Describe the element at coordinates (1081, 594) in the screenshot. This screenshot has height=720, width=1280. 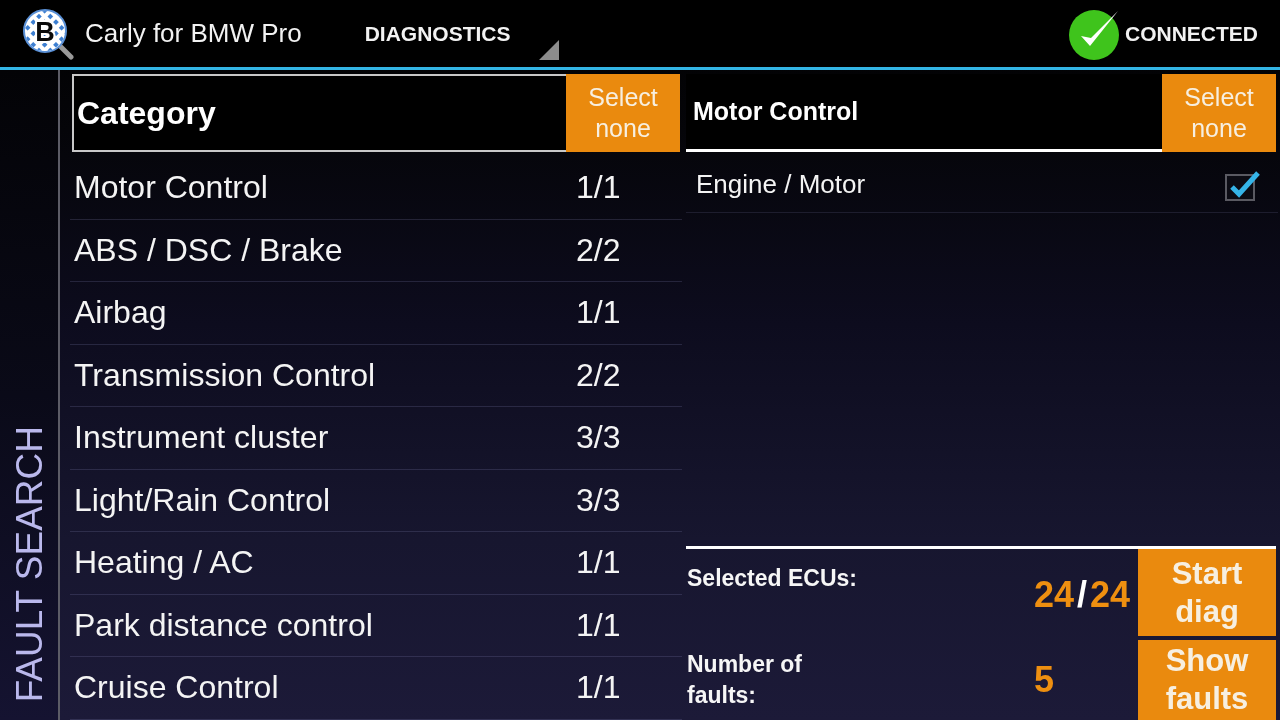
I see `ecu-count: 24/24` at that location.